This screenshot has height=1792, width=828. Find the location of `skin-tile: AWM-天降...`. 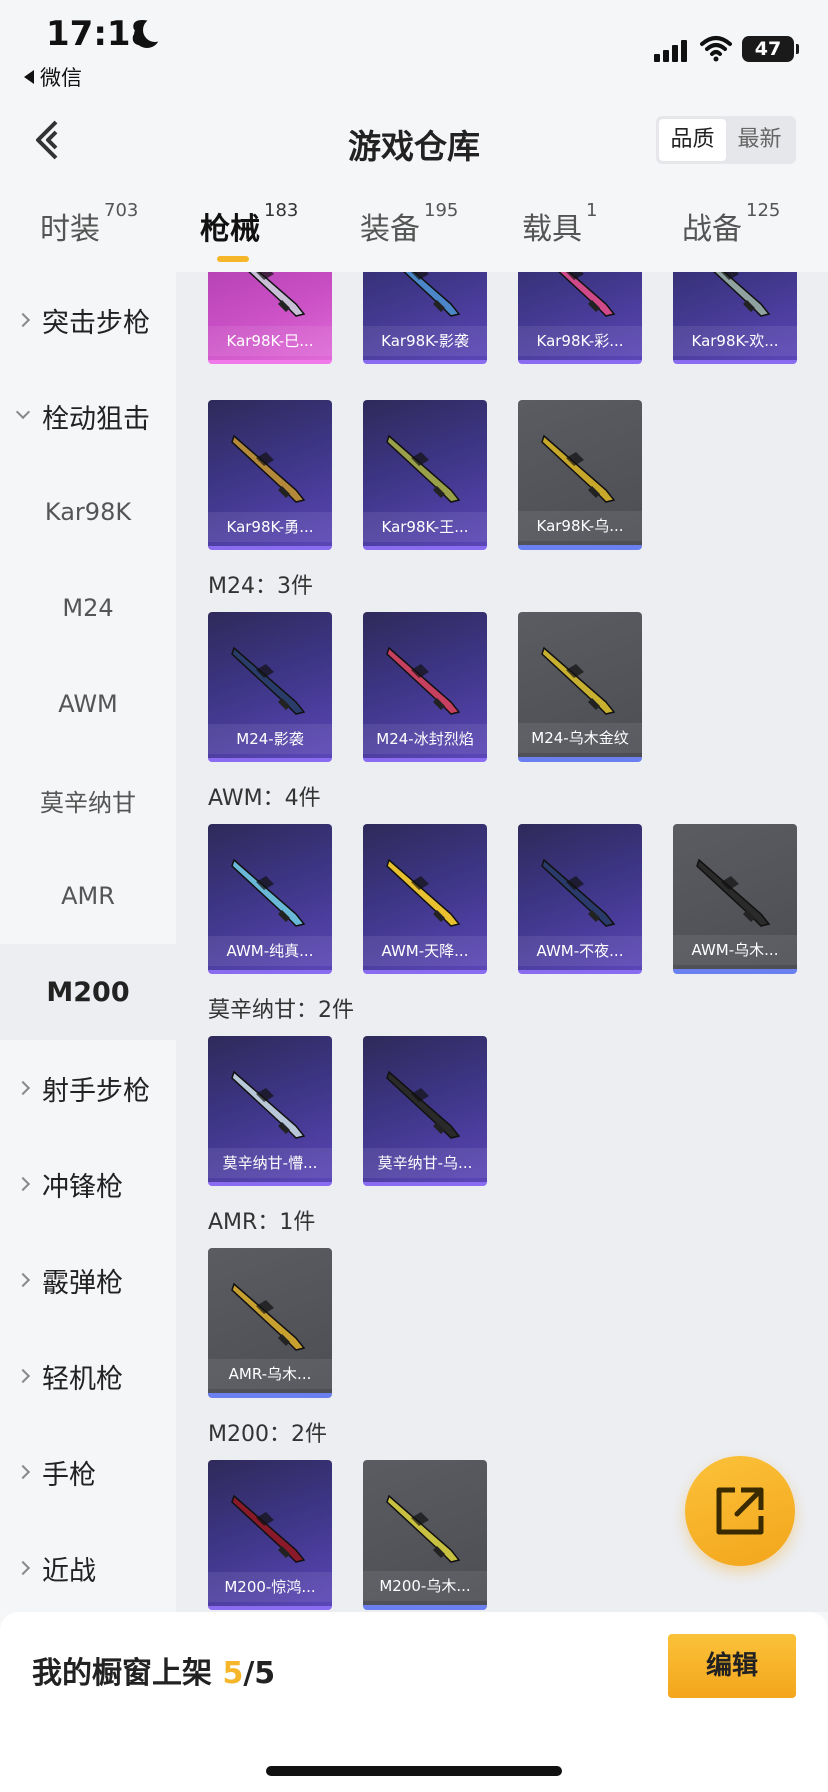

skin-tile: AWM-天降... is located at coordinates (425, 899).